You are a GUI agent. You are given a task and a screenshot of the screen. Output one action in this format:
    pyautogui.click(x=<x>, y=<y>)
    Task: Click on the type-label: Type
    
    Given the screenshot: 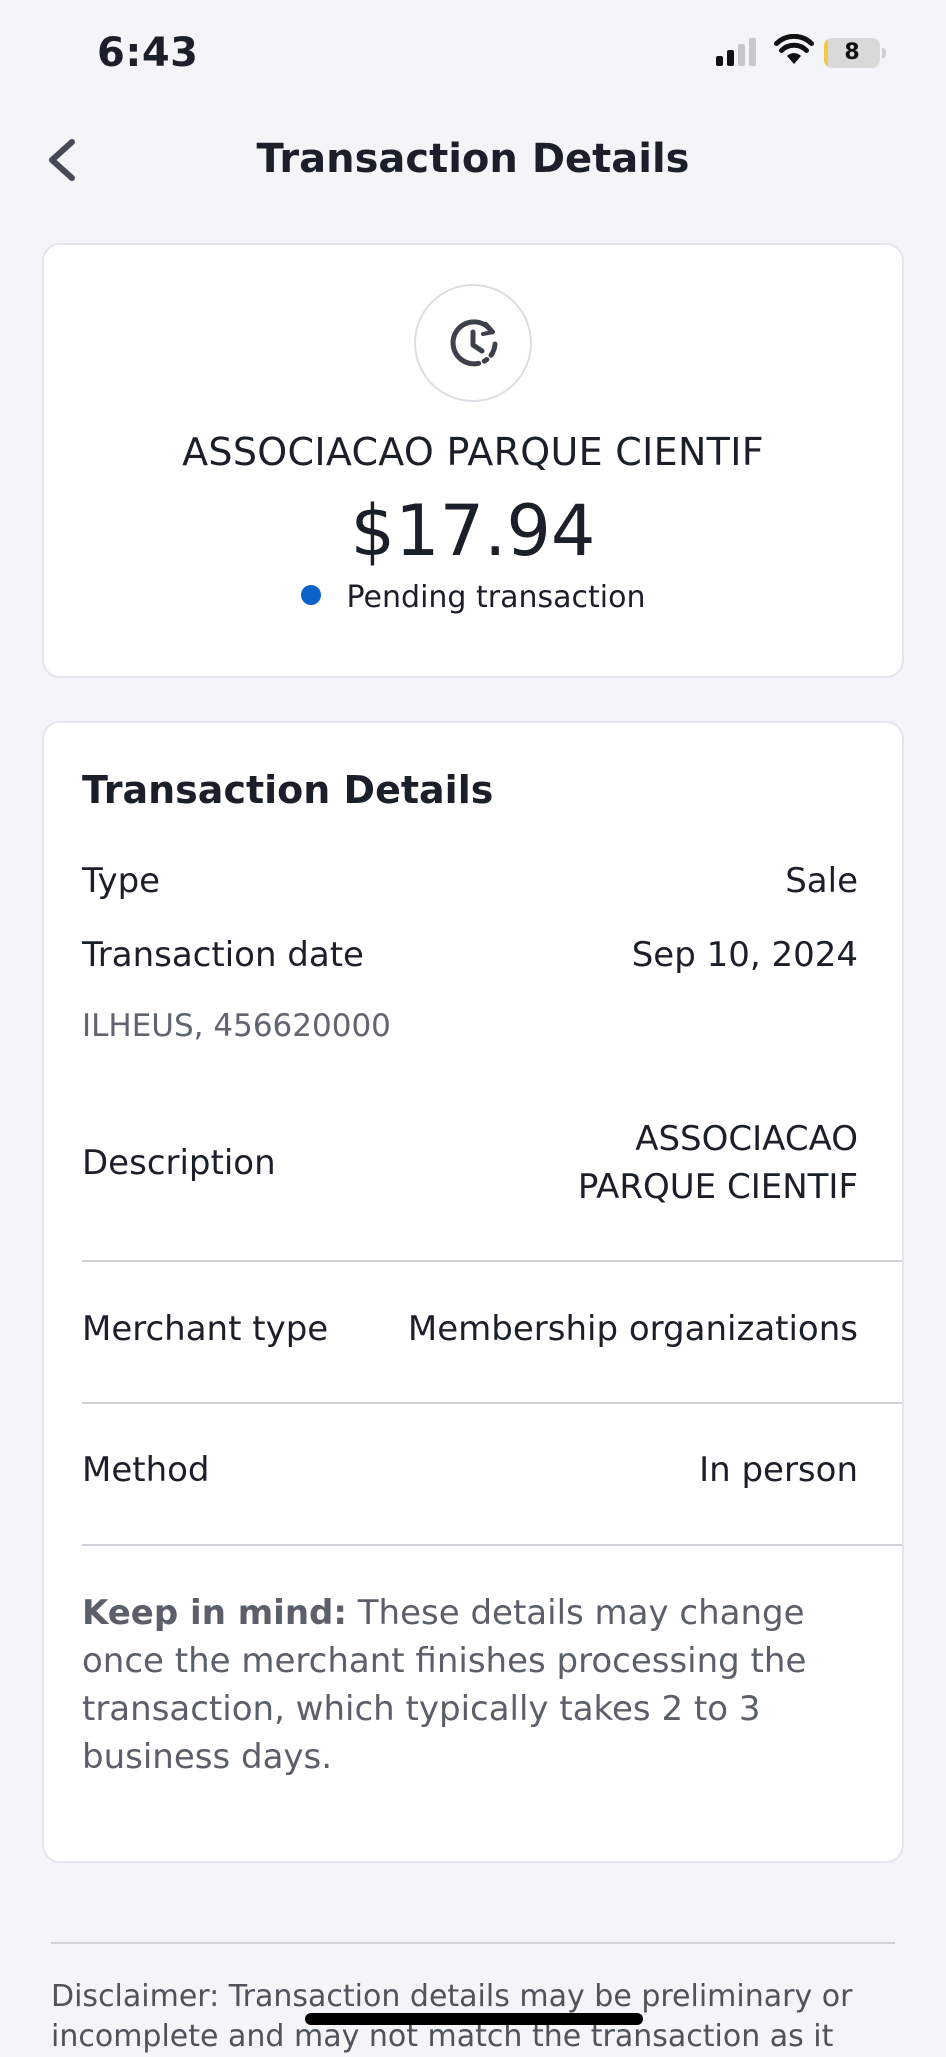 What is the action you would take?
    pyautogui.click(x=121, y=881)
    